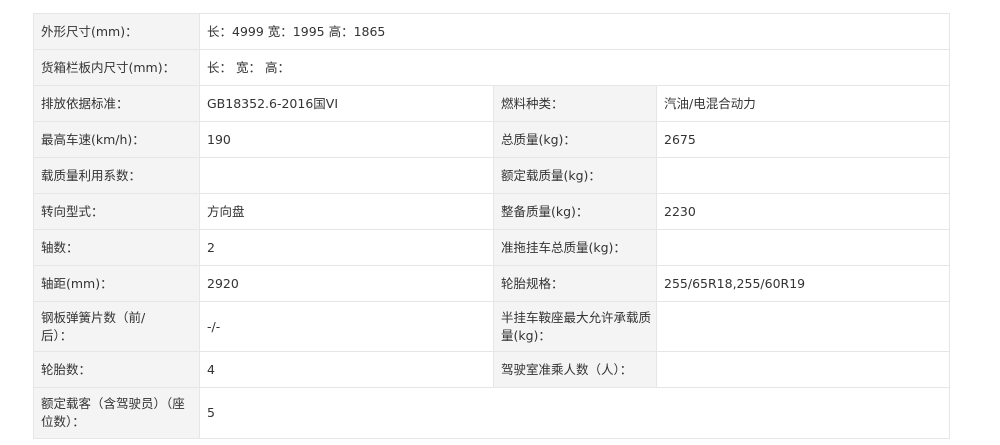 The image size is (1000, 445). What do you see at coordinates (346, 326) in the screenshot?
I see `spec-value-leaf-springs: -/-` at bounding box center [346, 326].